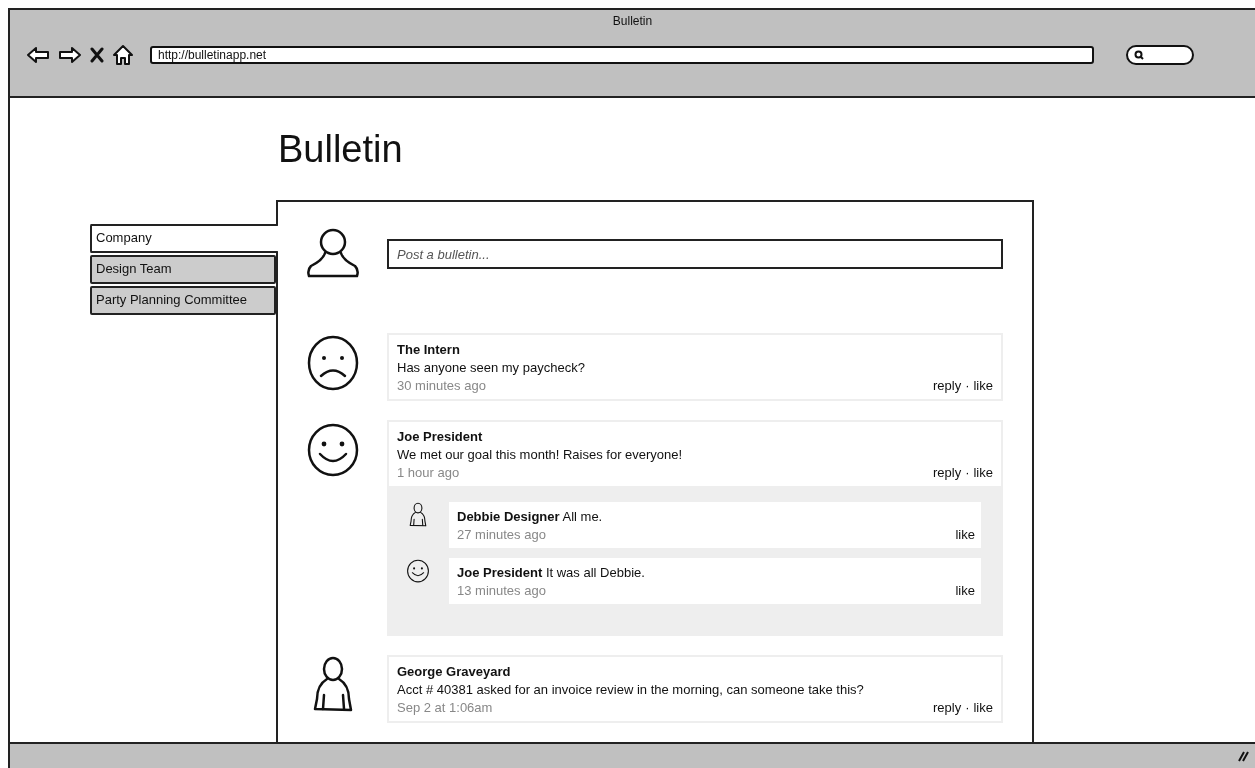 The width and height of the screenshot is (1255, 768). I want to click on timestamp: 13 minutes ago, so click(501, 591).